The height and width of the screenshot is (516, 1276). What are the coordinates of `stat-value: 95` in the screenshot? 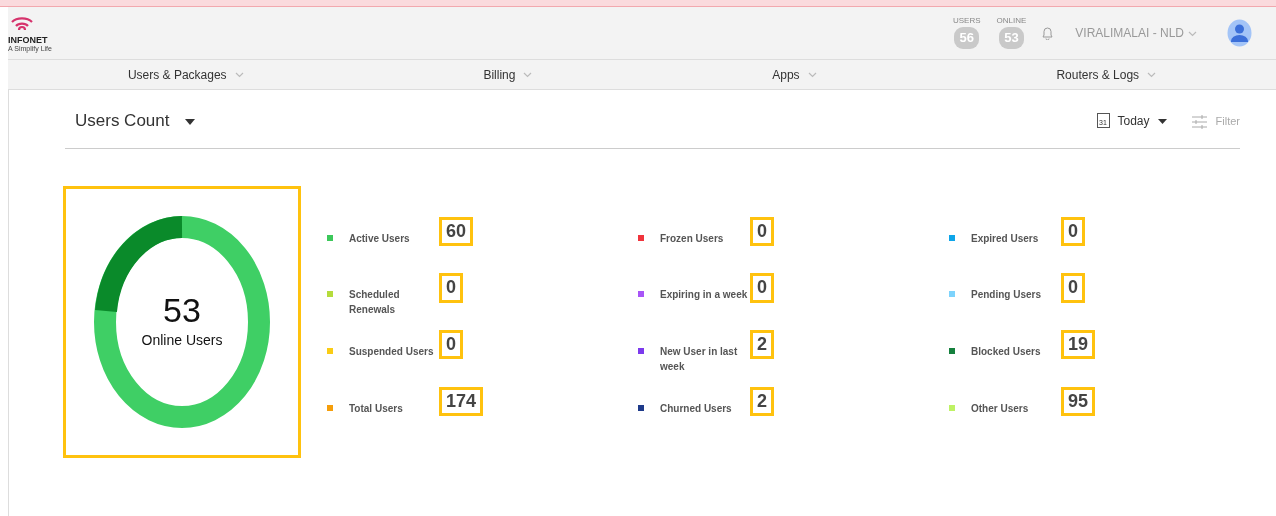 It's located at (1078, 401).